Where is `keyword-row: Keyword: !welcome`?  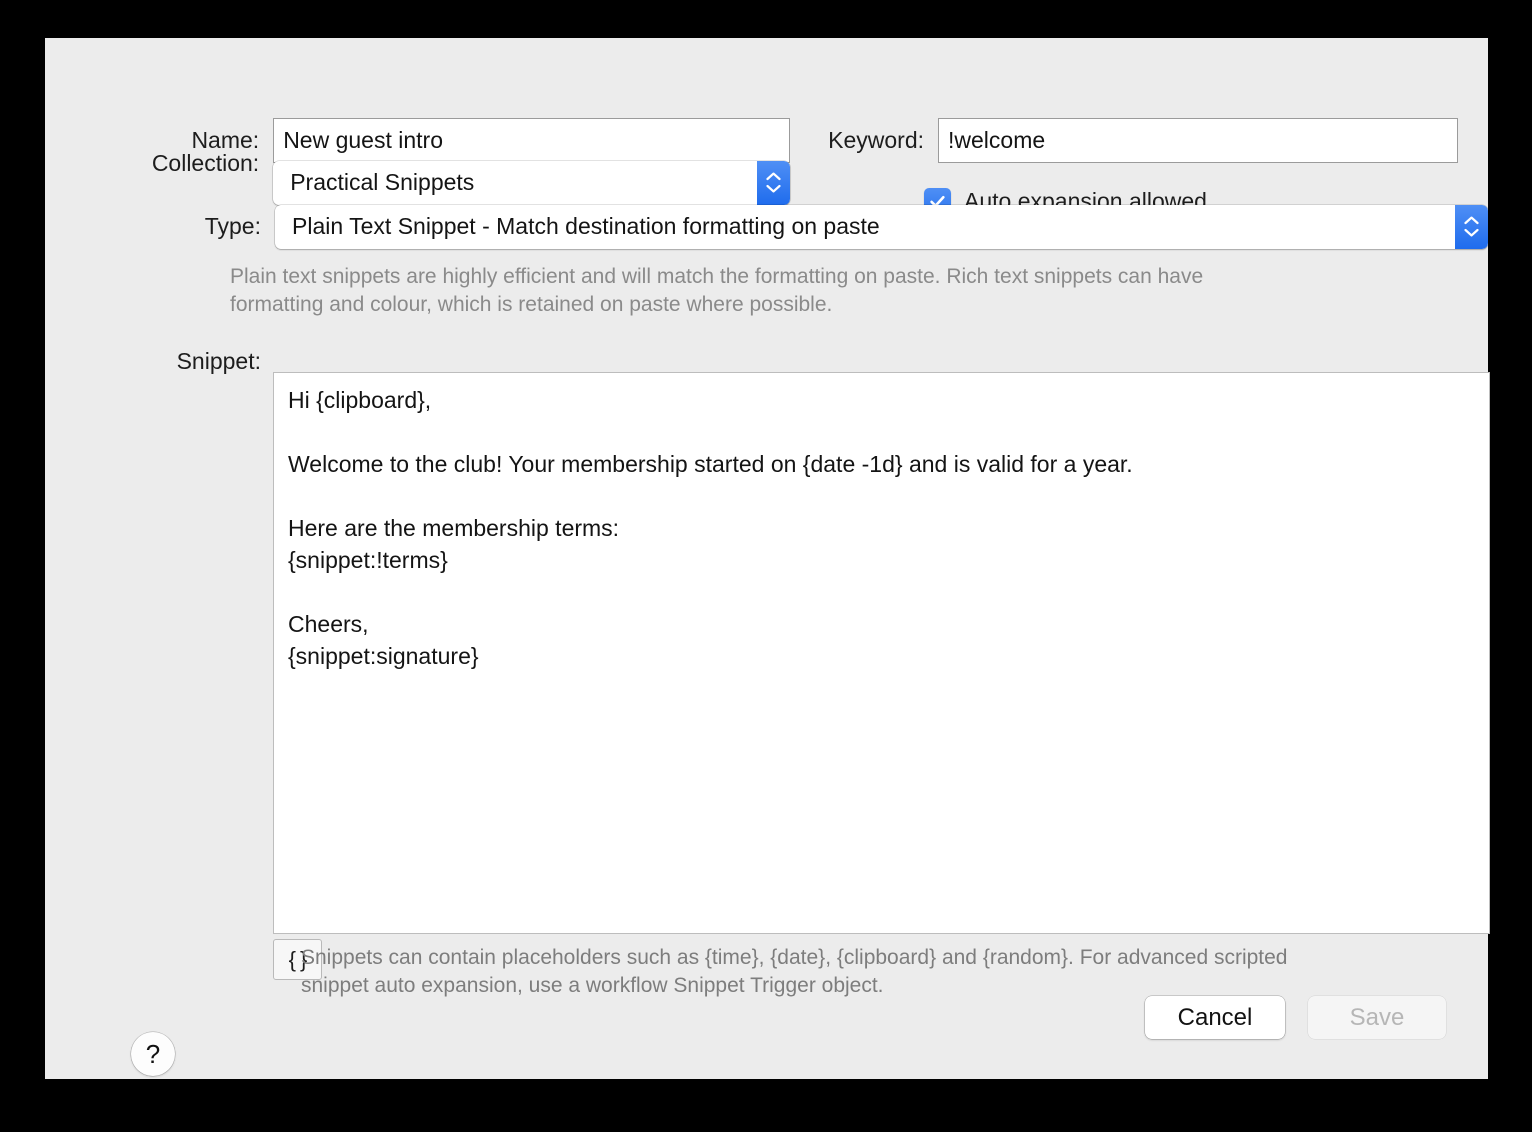
keyword-row: Keyword: !welcome is located at coordinates (1140, 140).